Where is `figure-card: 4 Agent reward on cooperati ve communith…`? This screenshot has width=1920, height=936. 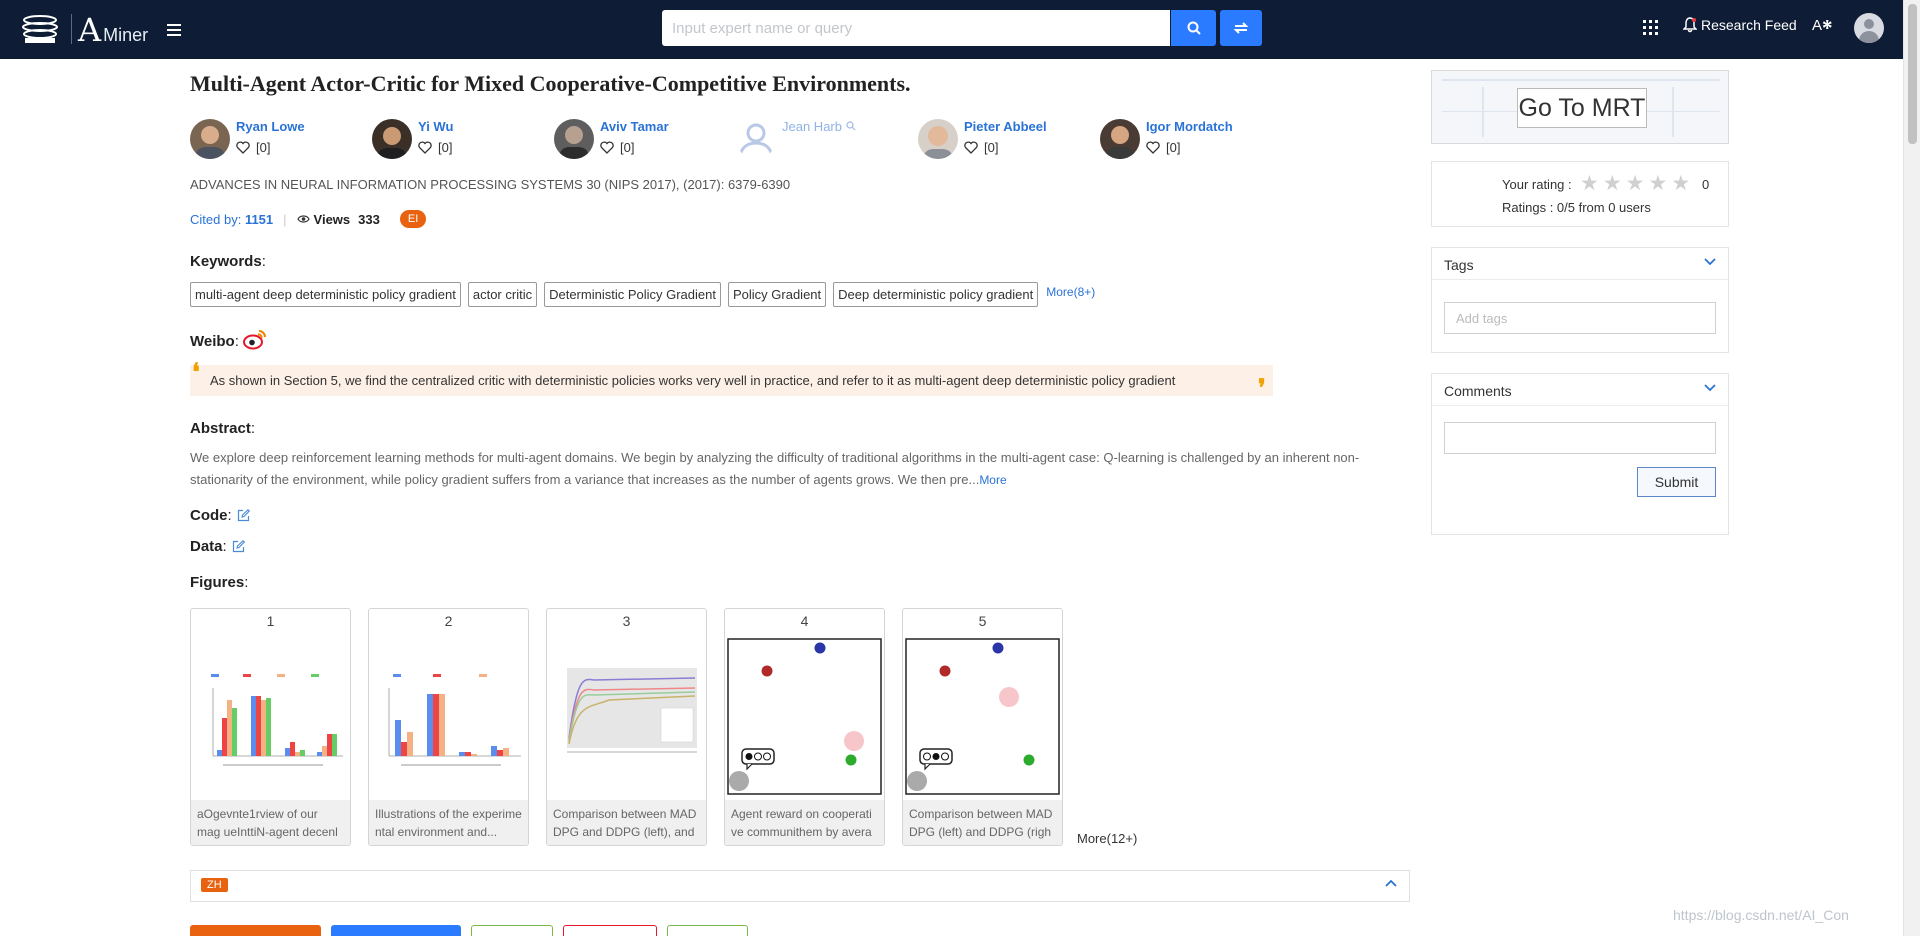 figure-card: 4 Agent reward on cooperati ve communith… is located at coordinates (804, 727).